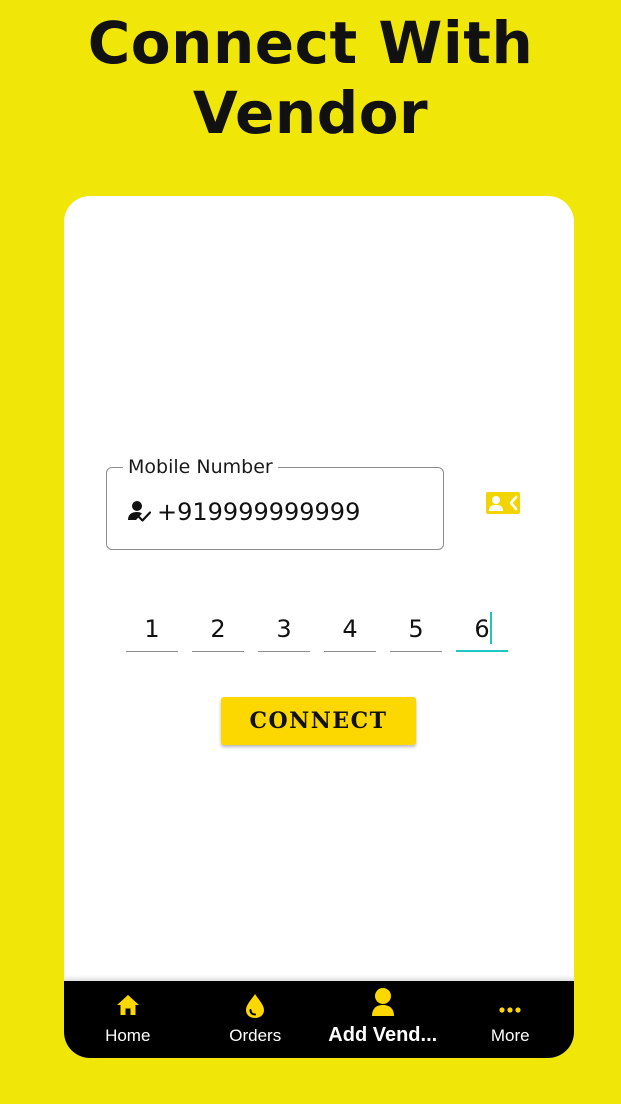 This screenshot has width=621, height=1104. I want to click on nav-item-home: Home, so click(128, 1019).